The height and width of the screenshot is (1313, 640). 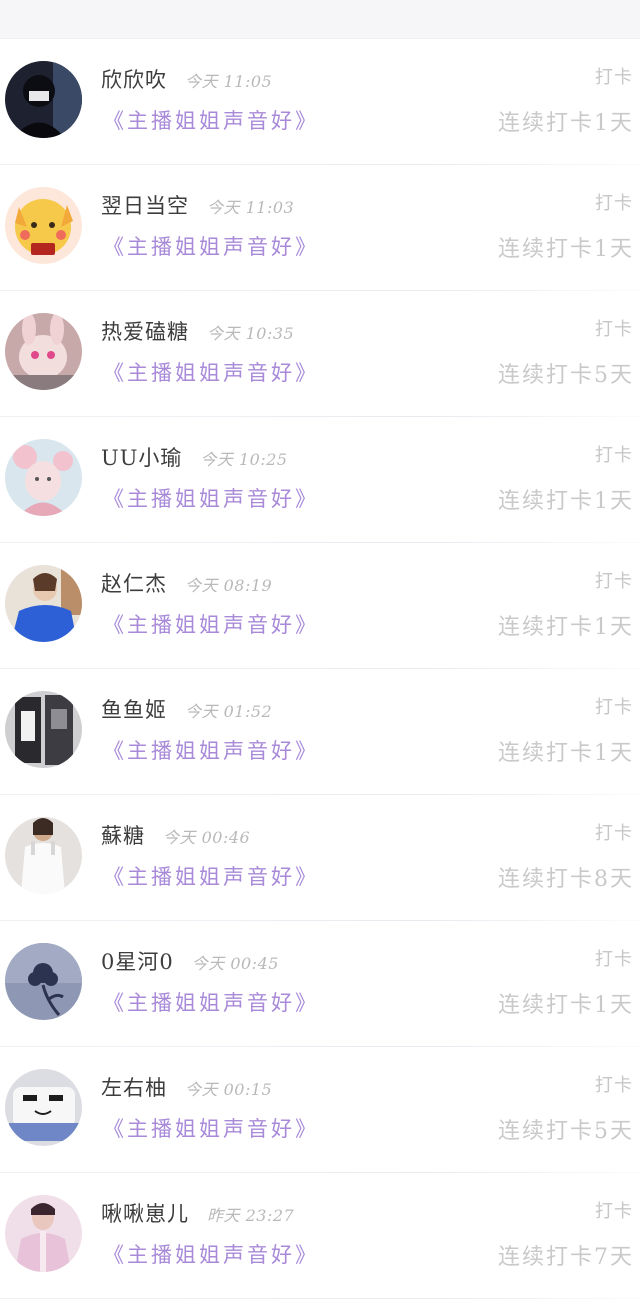 I want to click on user-name: 鱼鱼姬, so click(x=134, y=709).